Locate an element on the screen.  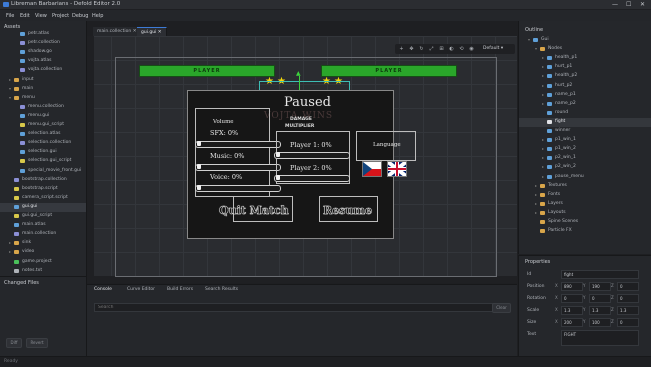
scale-z-field: 1.3 is located at coordinates (628, 310).